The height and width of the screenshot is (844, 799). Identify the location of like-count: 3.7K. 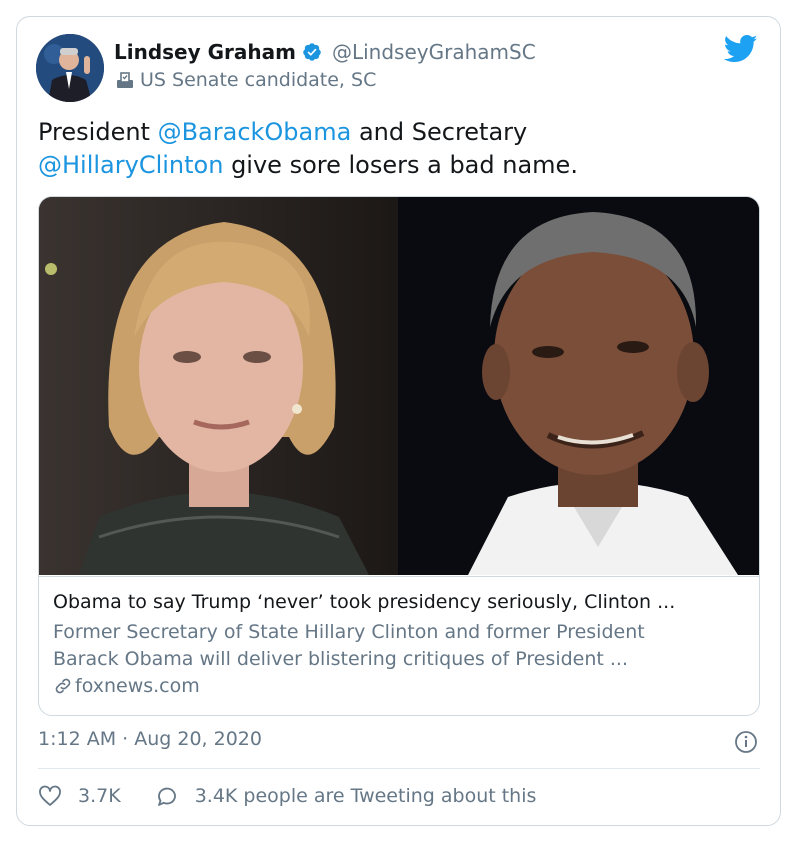
(99, 796).